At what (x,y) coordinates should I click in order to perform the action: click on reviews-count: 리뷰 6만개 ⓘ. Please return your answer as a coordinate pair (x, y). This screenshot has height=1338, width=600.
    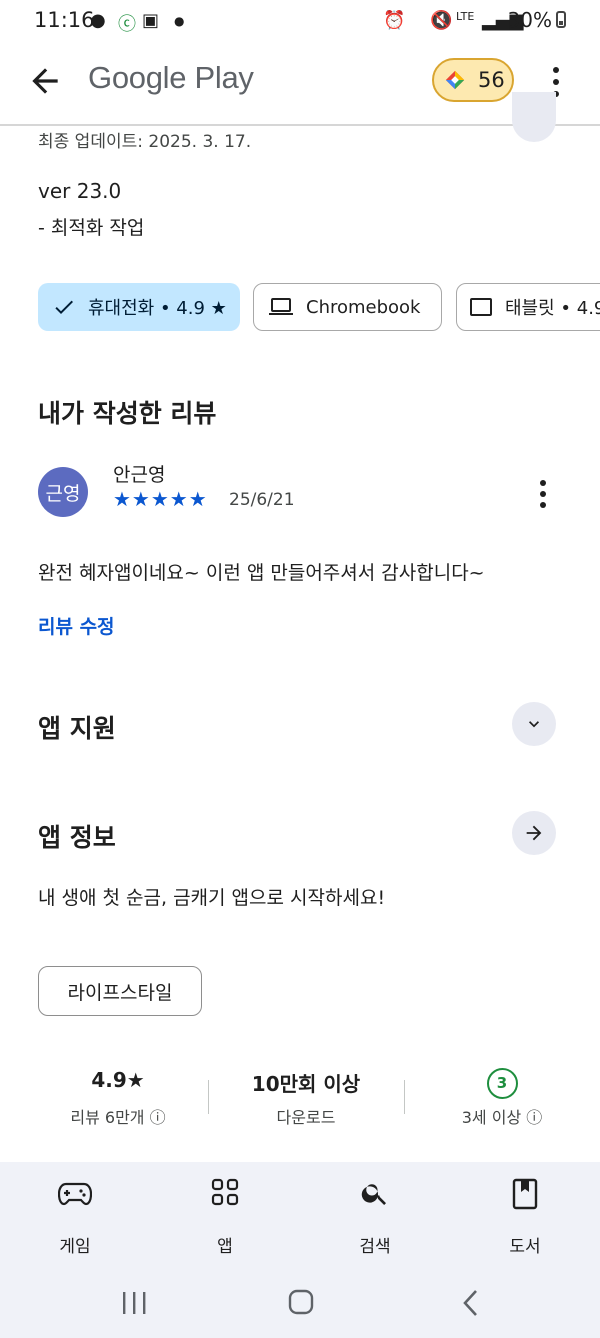
    Looking at the image, I should click on (118, 1117).